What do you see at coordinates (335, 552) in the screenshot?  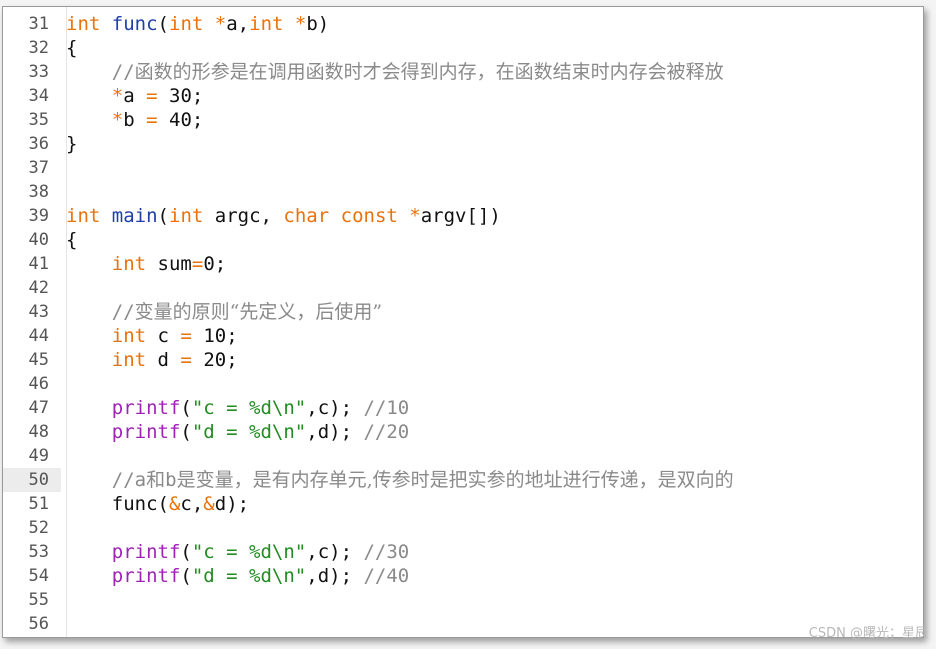 I see `code-token: ,c);` at bounding box center [335, 552].